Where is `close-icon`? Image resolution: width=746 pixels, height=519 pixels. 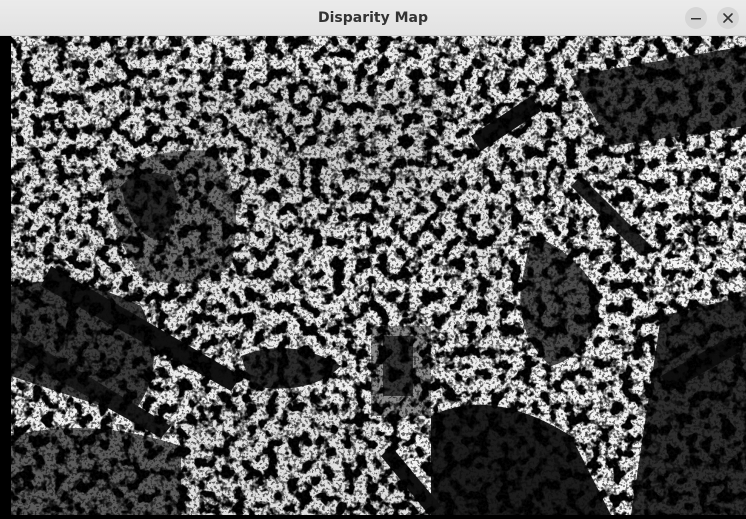
close-icon is located at coordinates (728, 18).